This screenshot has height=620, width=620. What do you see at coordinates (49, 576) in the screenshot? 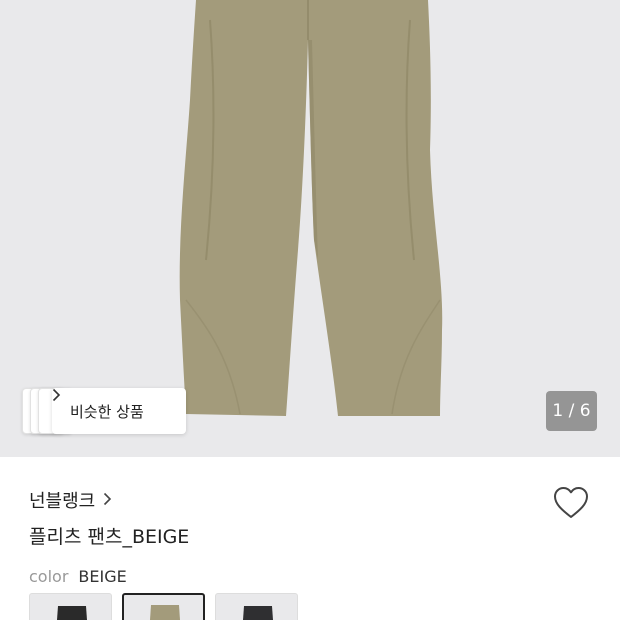
I see `color-label: color` at bounding box center [49, 576].